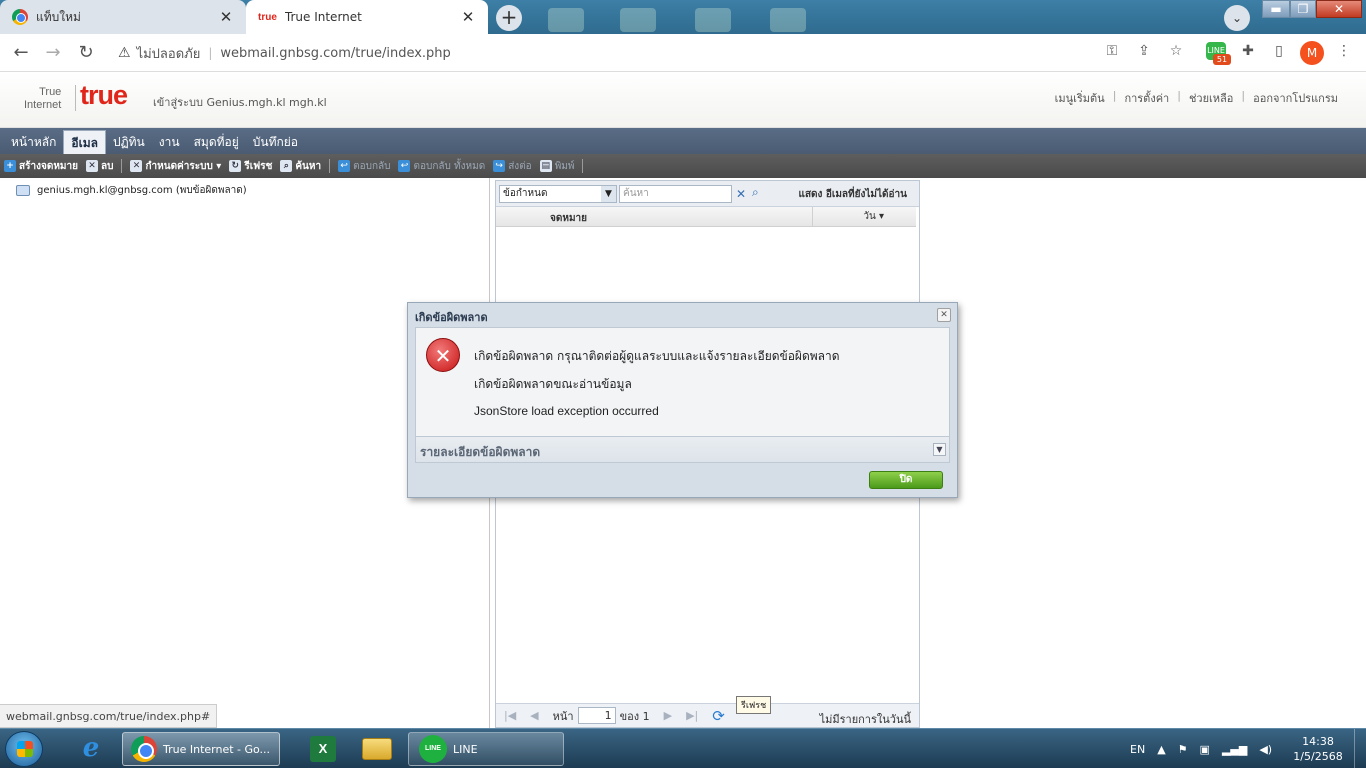  I want to click on toolbar-separator, so click(330, 166).